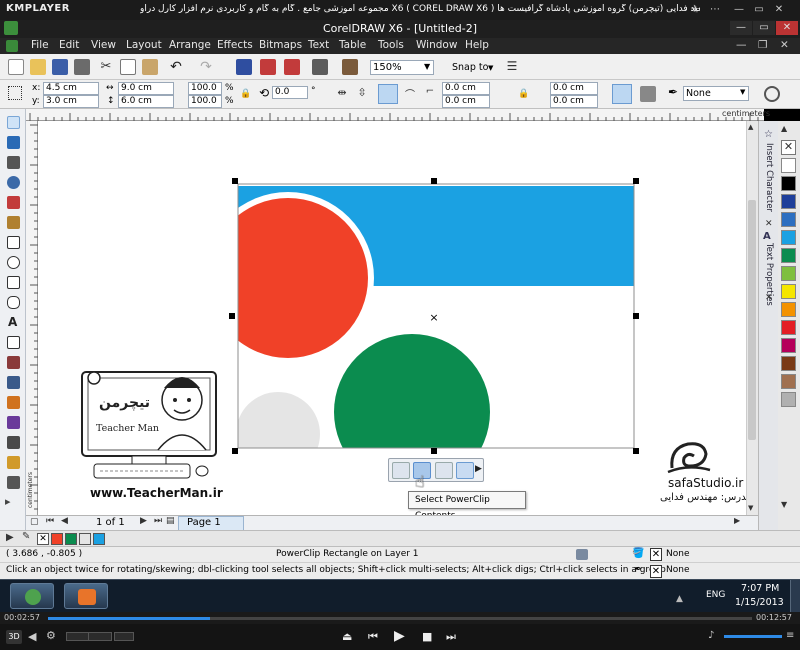  What do you see at coordinates (391, 45) in the screenshot?
I see `menu-tools: Tools` at bounding box center [391, 45].